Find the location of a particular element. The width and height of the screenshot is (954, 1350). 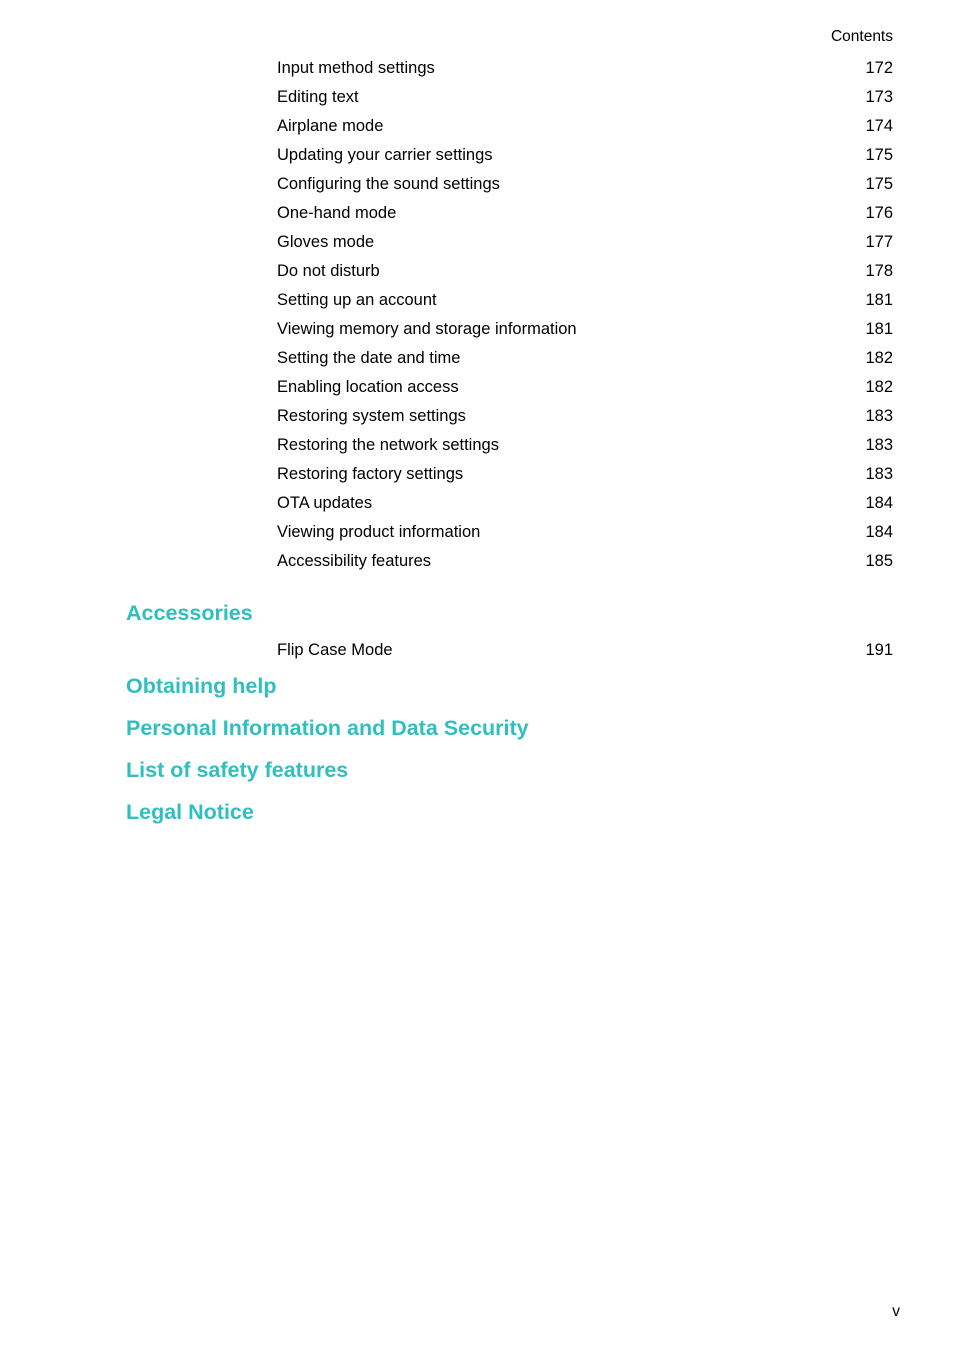

toc-entry: Viewing product information 184 is located at coordinates (509, 532).